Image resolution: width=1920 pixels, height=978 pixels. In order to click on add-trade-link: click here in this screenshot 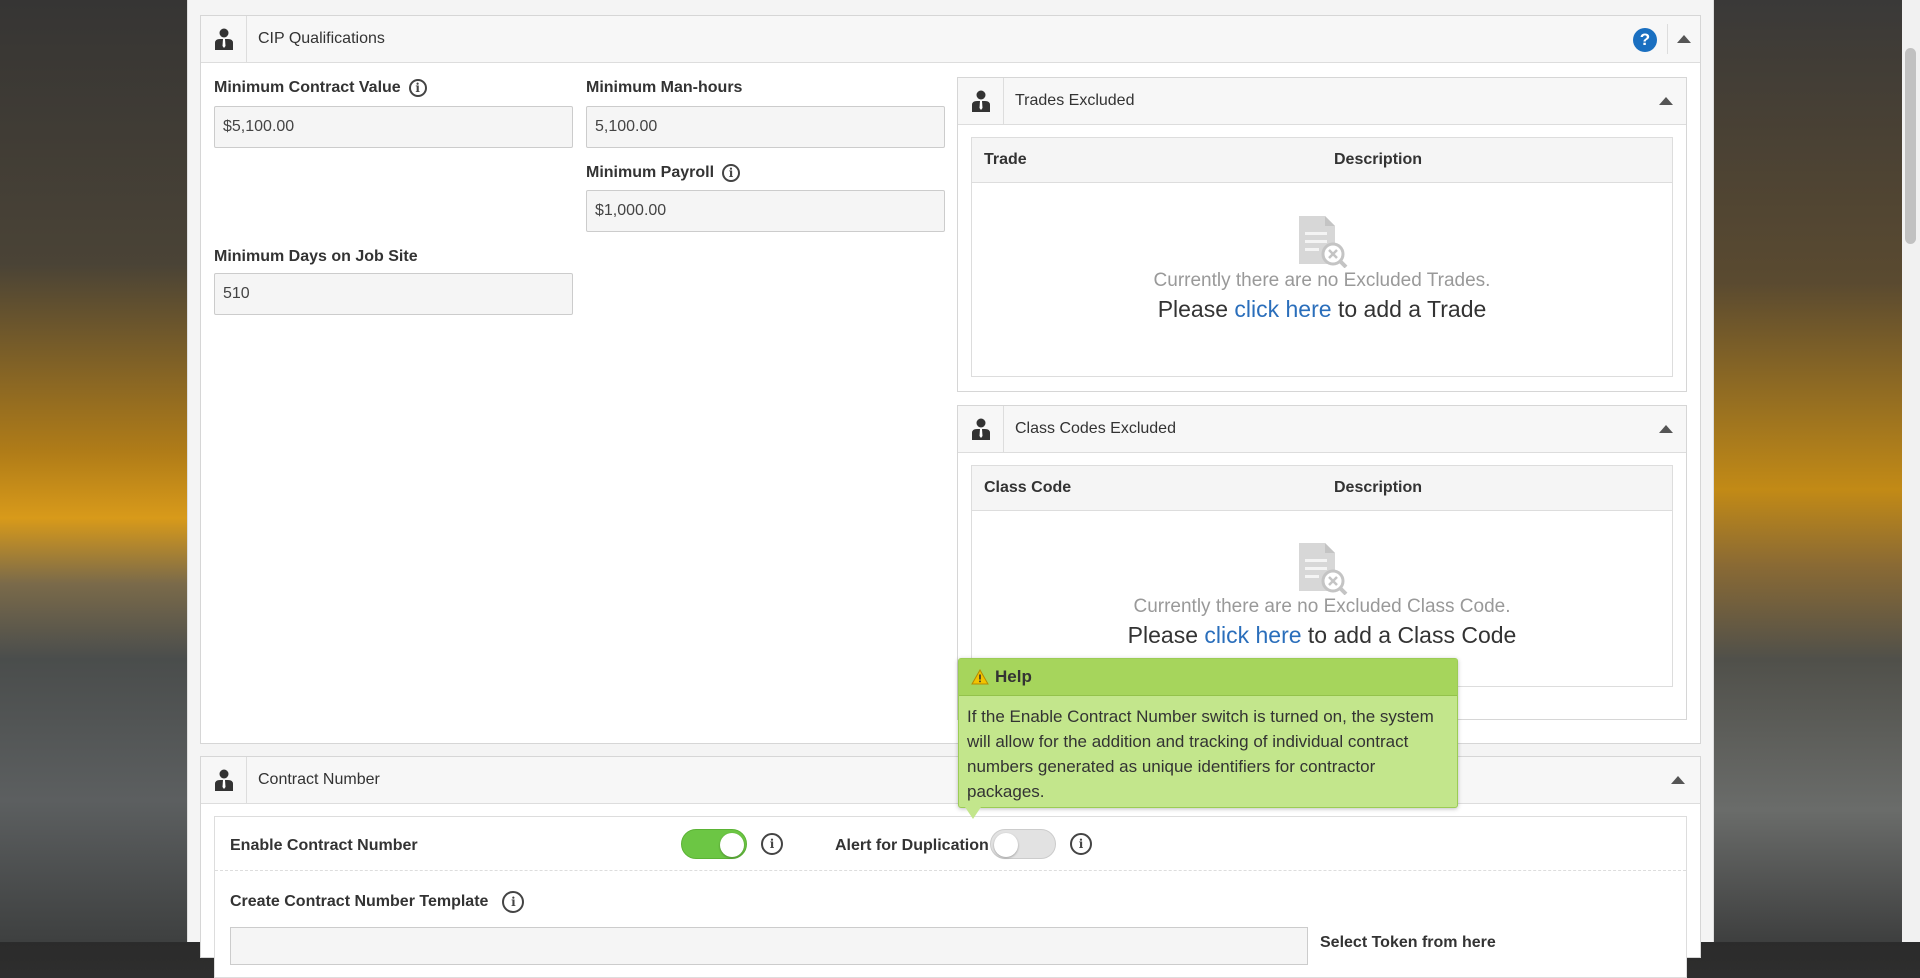, I will do `click(1282, 309)`.